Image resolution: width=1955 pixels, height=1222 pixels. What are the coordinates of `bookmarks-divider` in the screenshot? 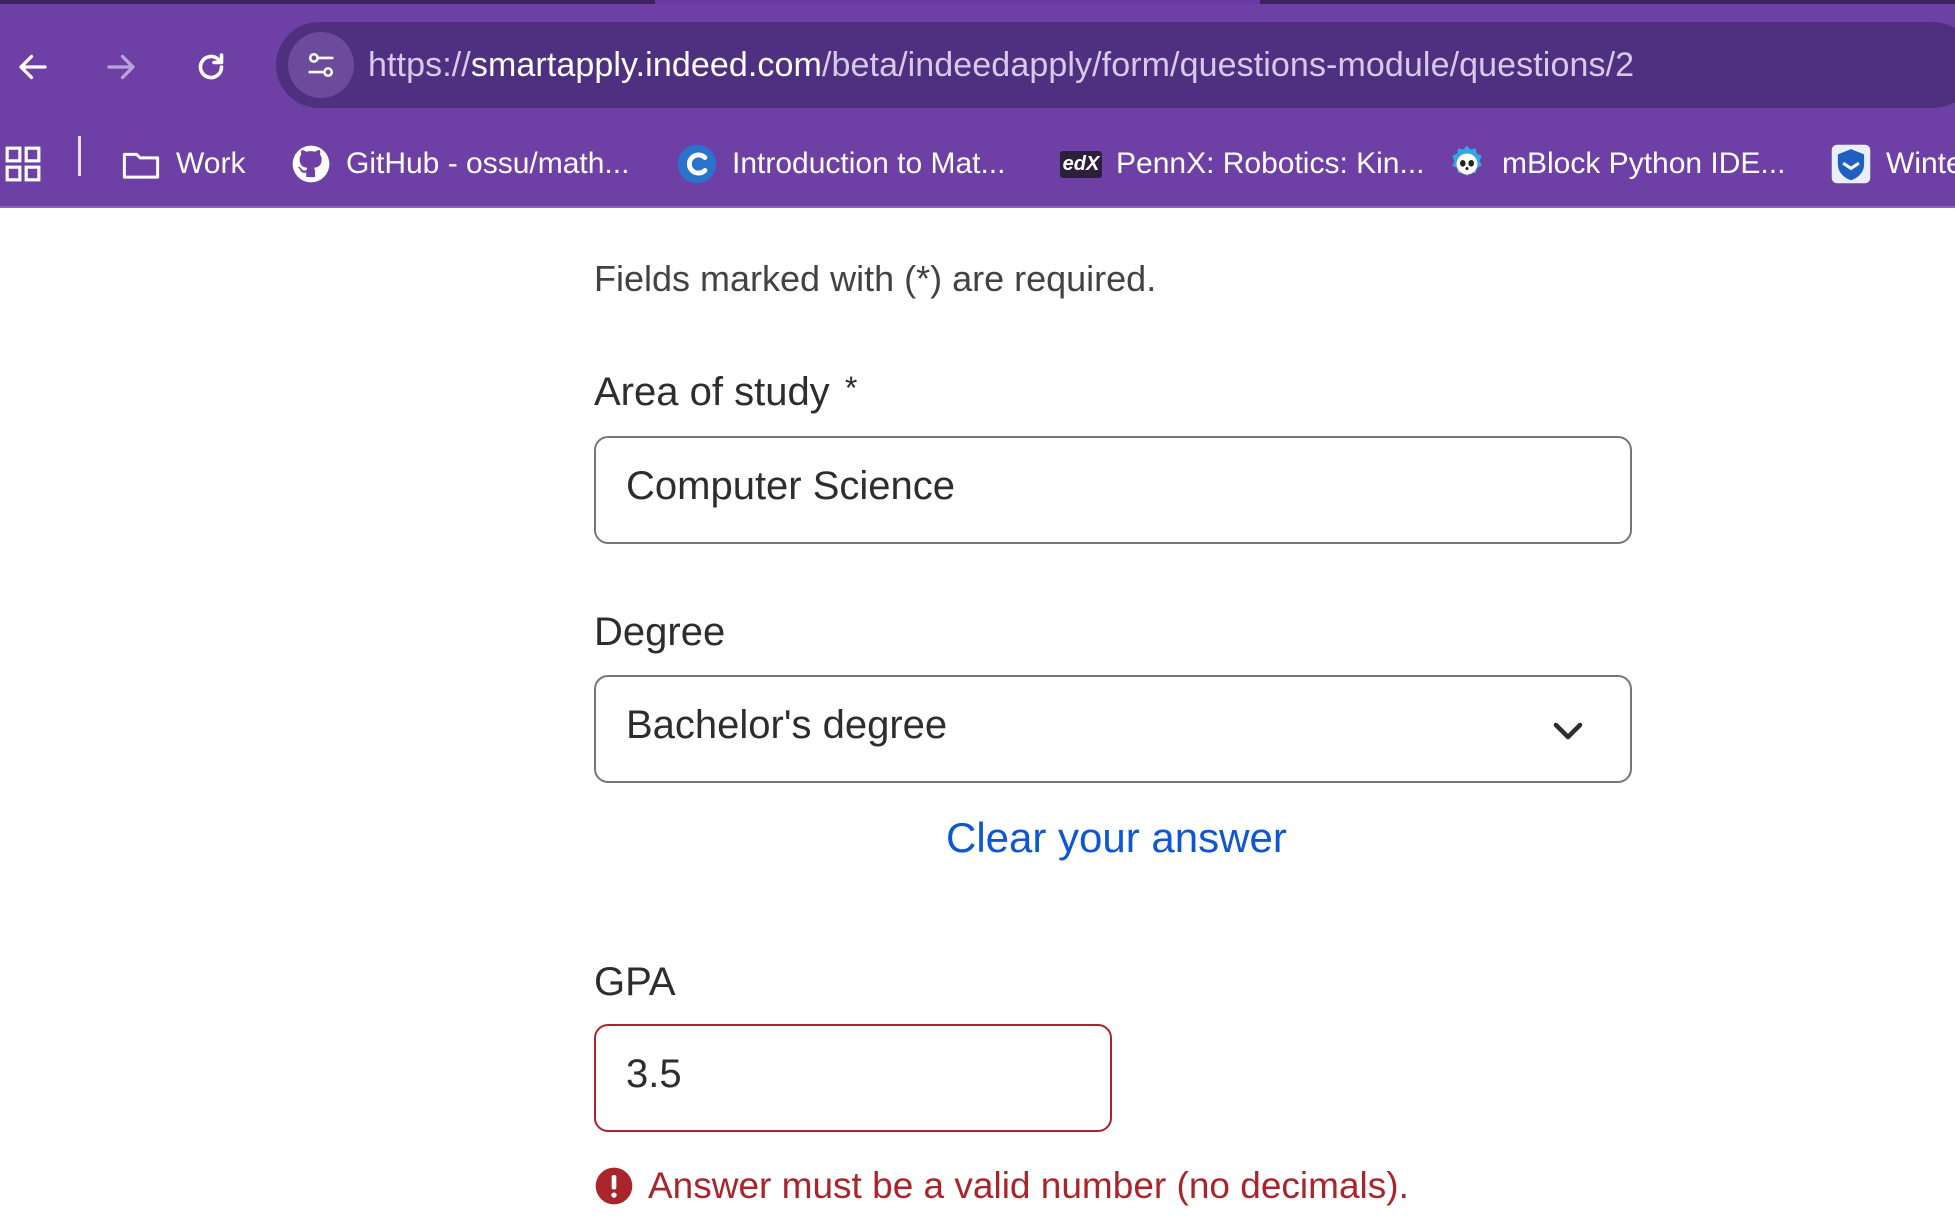 It's located at (79, 156).